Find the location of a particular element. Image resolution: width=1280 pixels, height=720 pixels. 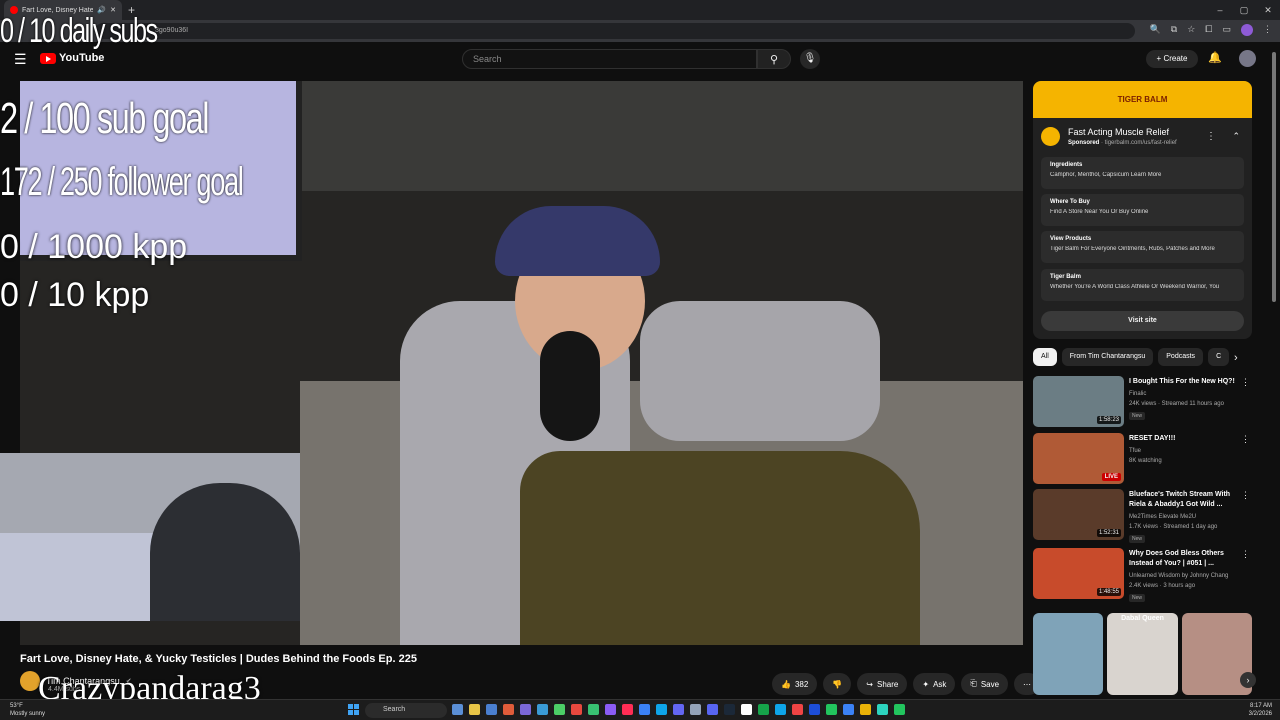

youtube-logo: YouTube is located at coordinates (72, 58).